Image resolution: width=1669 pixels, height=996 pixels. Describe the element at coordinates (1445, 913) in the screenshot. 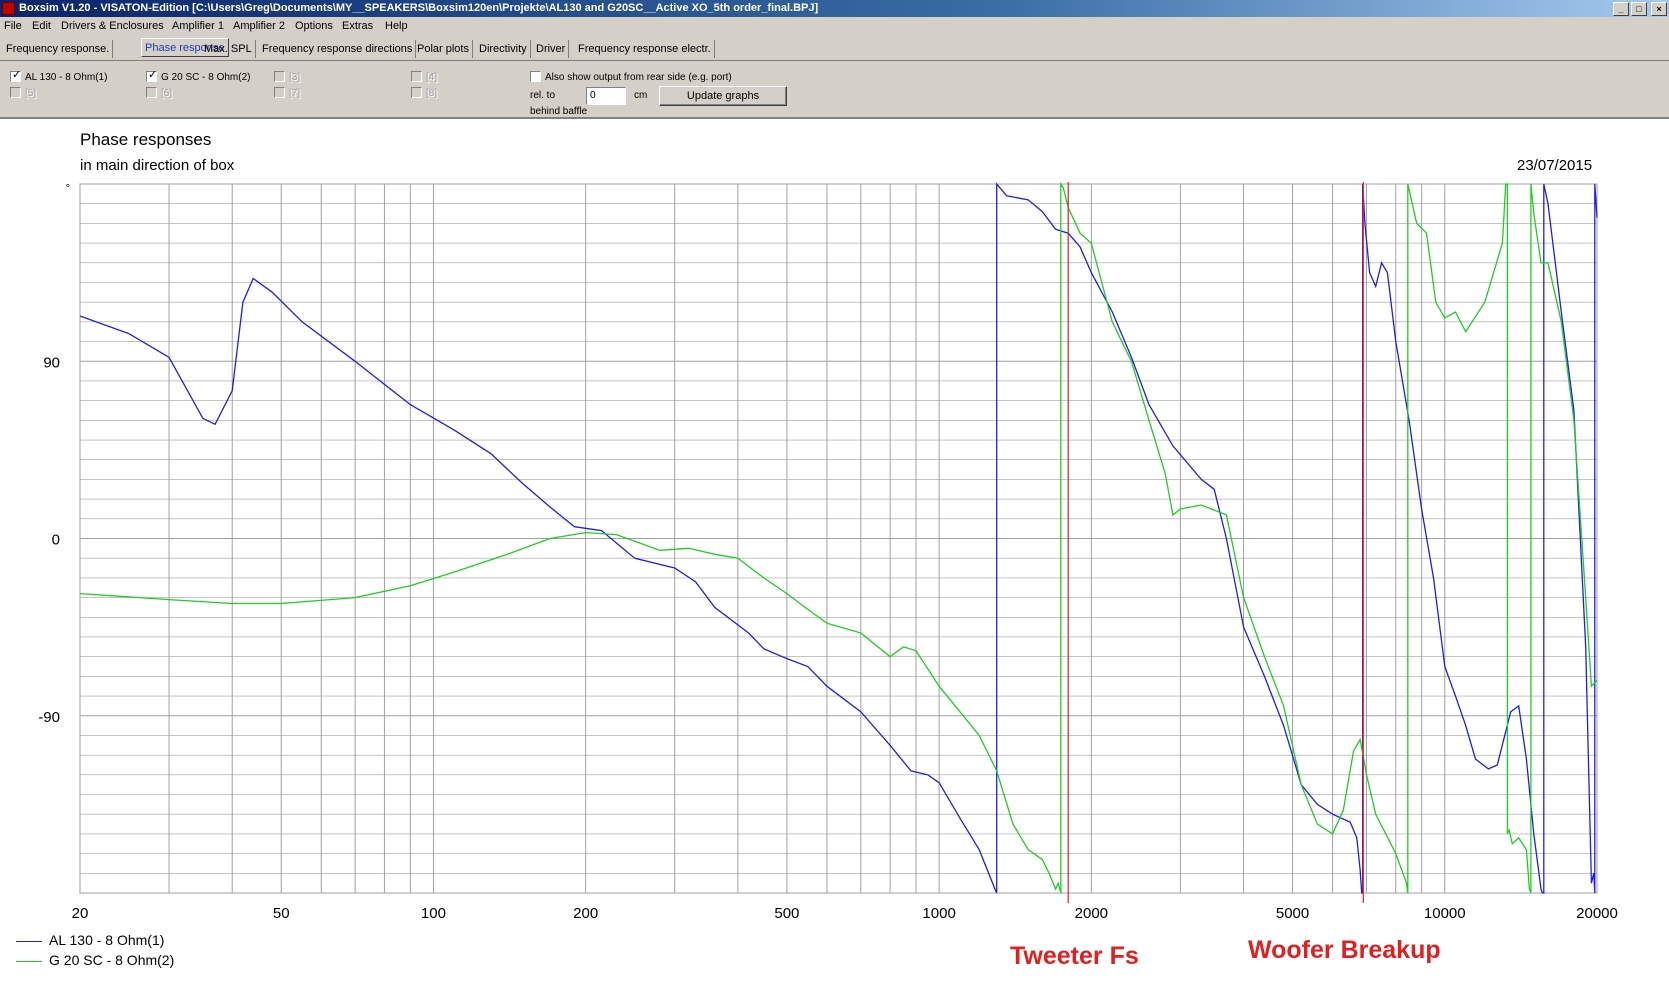

I see `x-tick-label: 10000` at that location.